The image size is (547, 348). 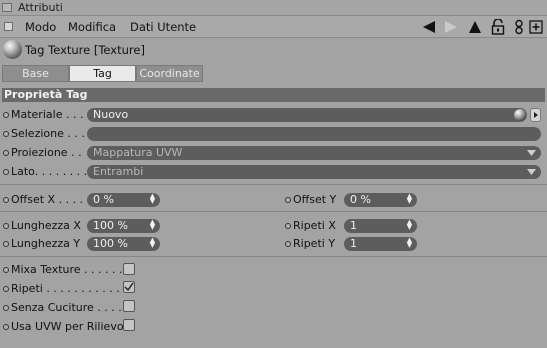 I want to click on checkmark-icon, so click(x=129, y=287).